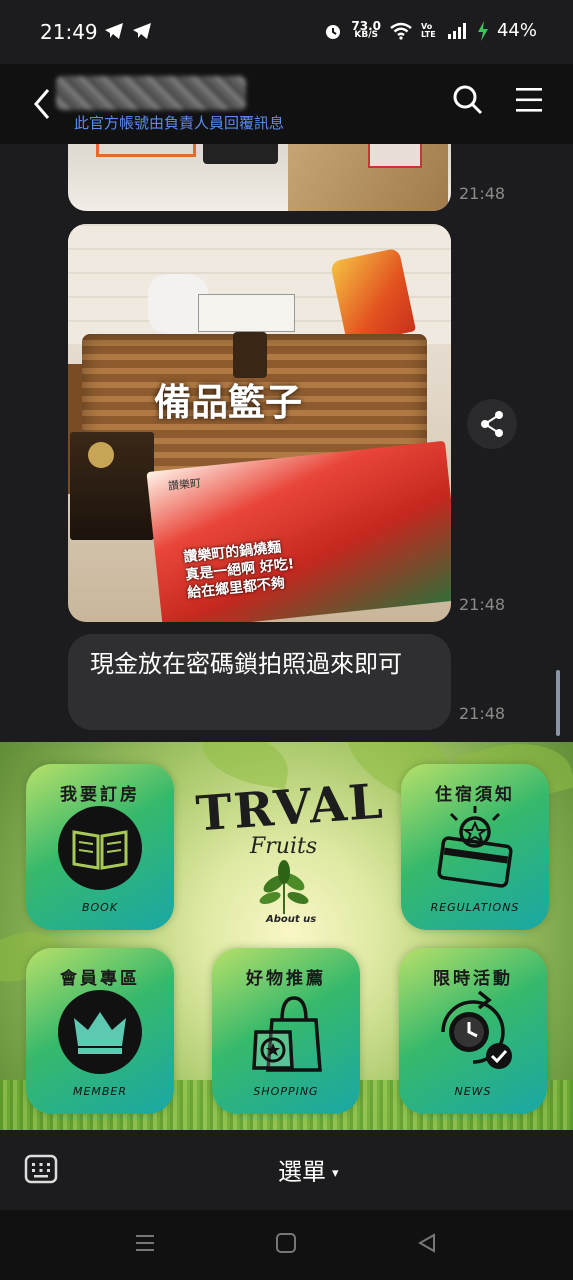 Image resolution: width=573 pixels, height=1280 pixels. Describe the element at coordinates (476, 1029) in the screenshot. I see `clock-check-icon` at that location.